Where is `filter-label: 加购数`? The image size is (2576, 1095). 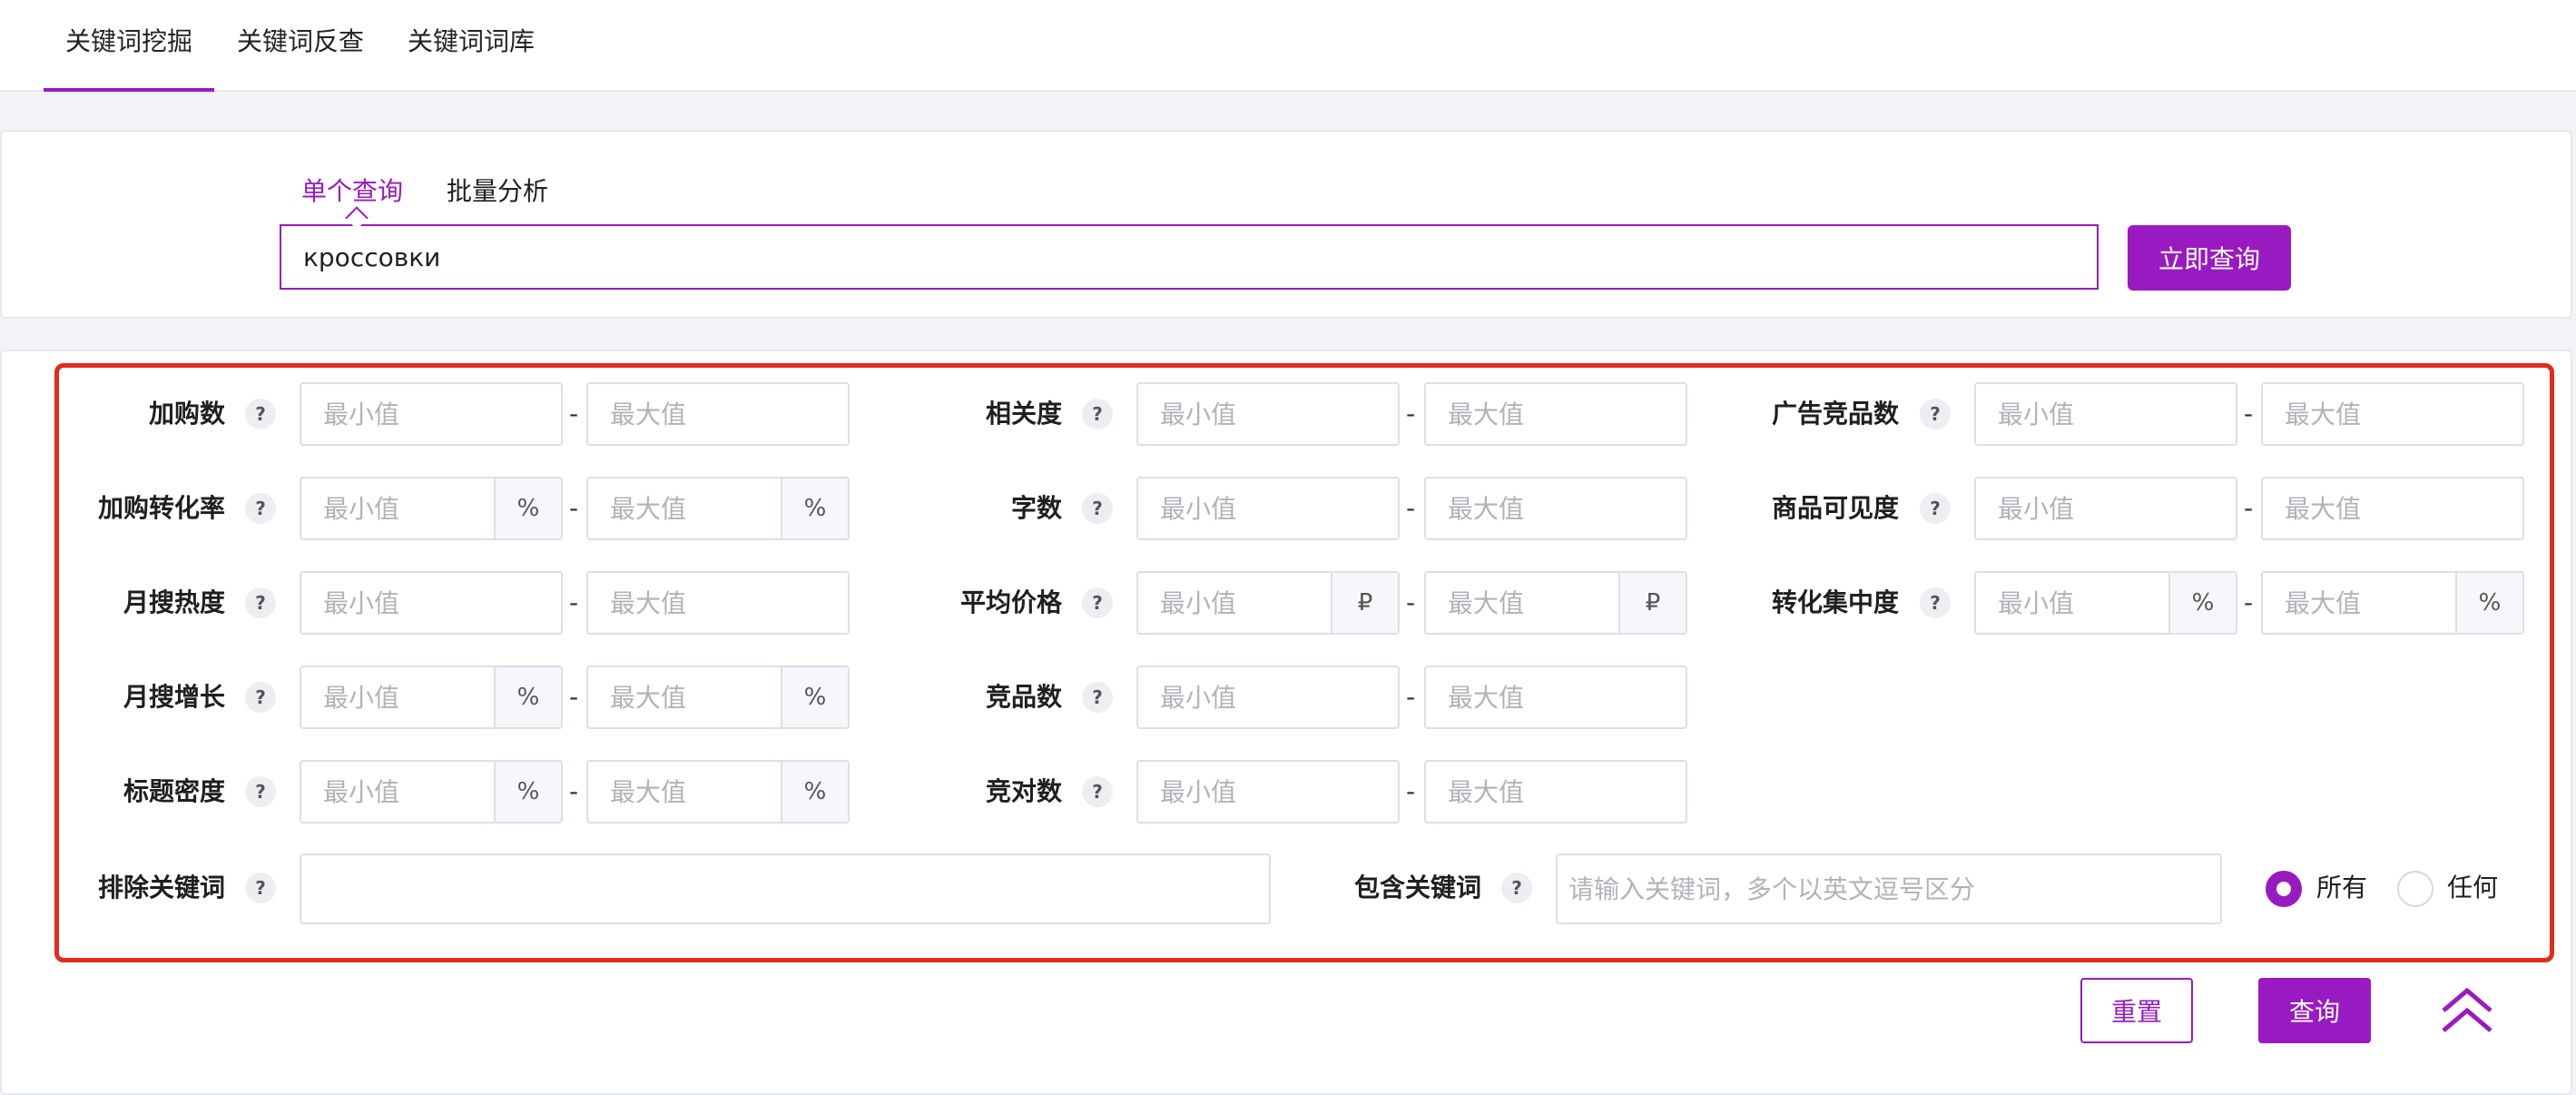
filter-label: 加购数 is located at coordinates (186, 414).